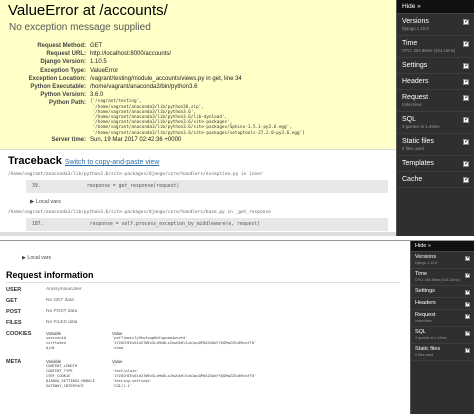 Image resolution: width=474 pixels, height=414 pixels. I want to click on meta-row: Django Version: 1.10.5, so click(198, 62).